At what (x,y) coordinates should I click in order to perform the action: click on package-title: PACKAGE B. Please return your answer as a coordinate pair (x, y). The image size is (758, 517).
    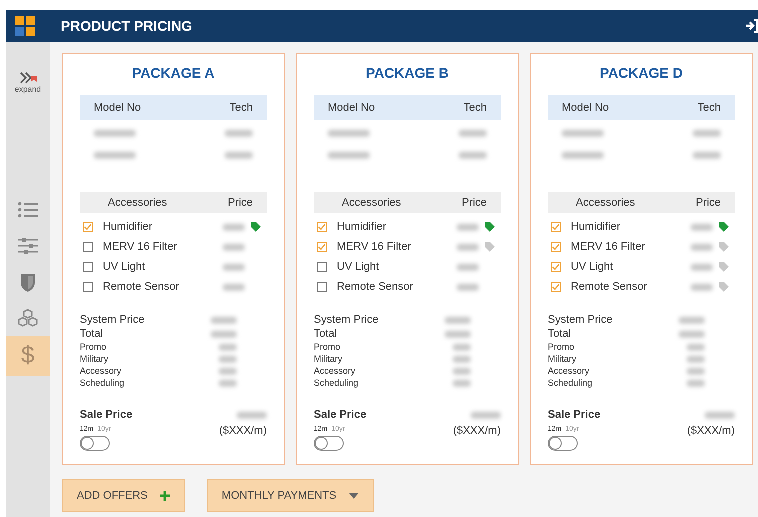
    Looking at the image, I should click on (407, 73).